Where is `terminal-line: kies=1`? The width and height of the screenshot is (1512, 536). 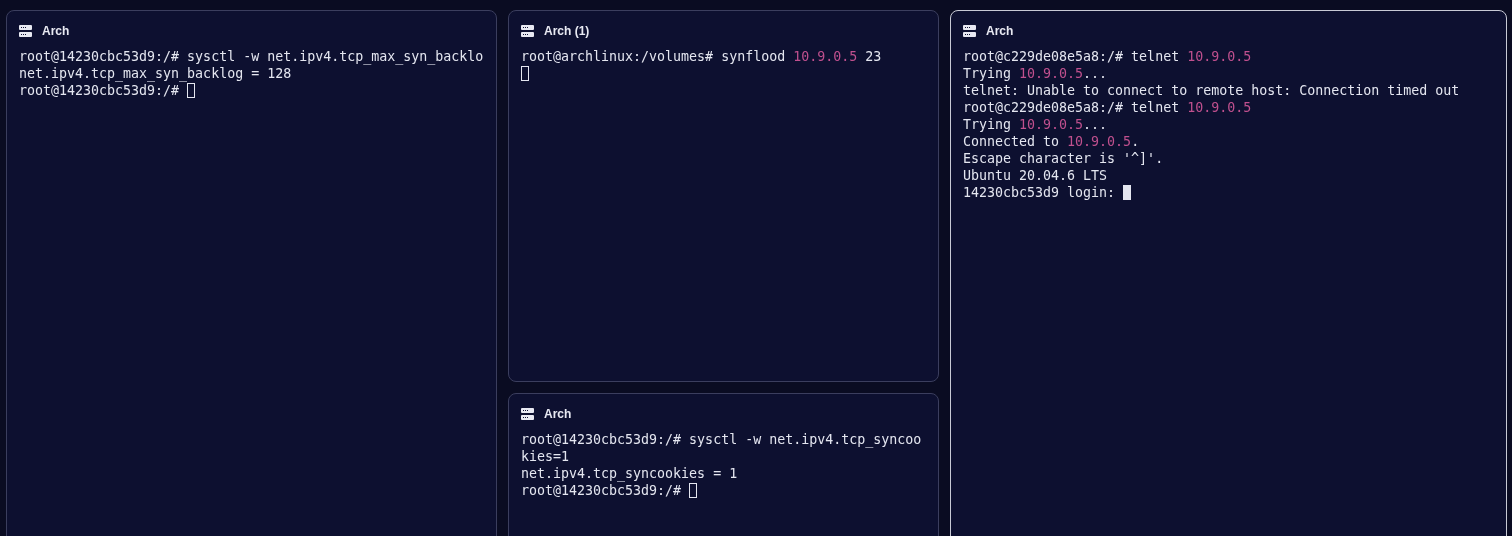
terminal-line: kies=1 is located at coordinates (546, 456).